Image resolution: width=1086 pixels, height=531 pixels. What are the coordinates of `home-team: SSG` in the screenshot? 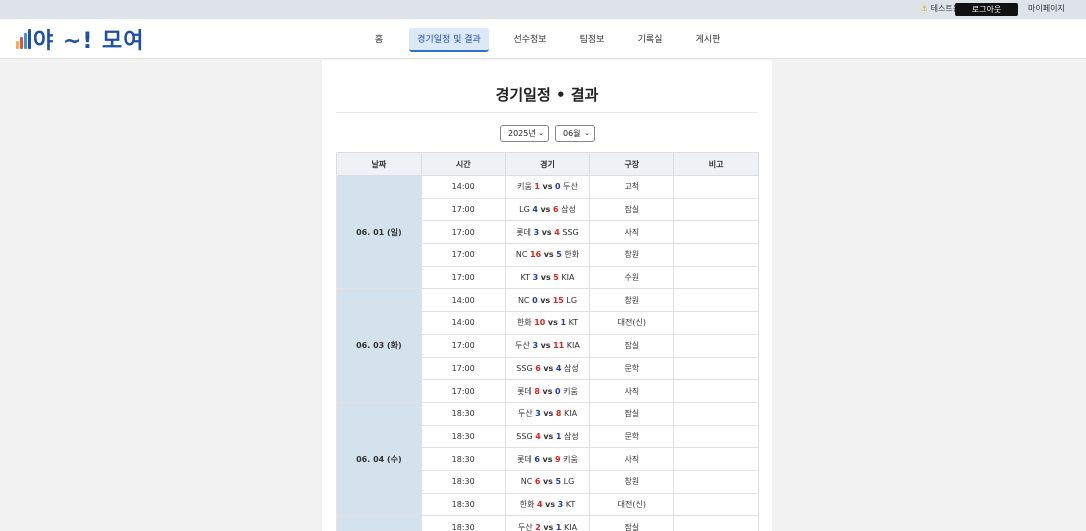 It's located at (524, 368).